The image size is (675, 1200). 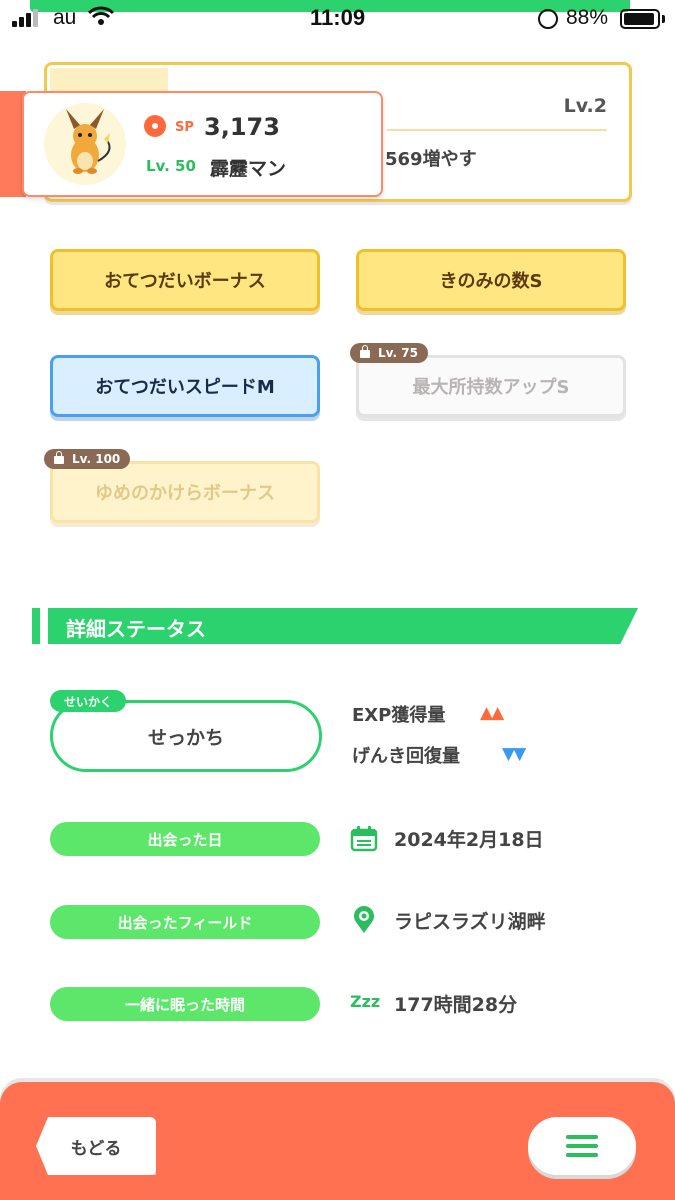 I want to click on nature-up-label: EXP獲得量, so click(x=399, y=715).